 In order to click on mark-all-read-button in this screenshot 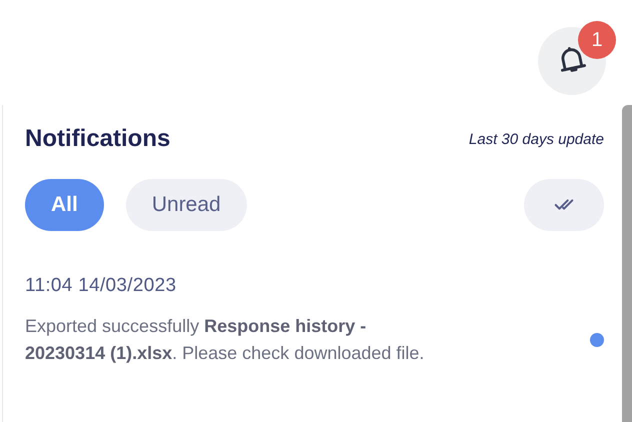, I will do `click(564, 205)`.